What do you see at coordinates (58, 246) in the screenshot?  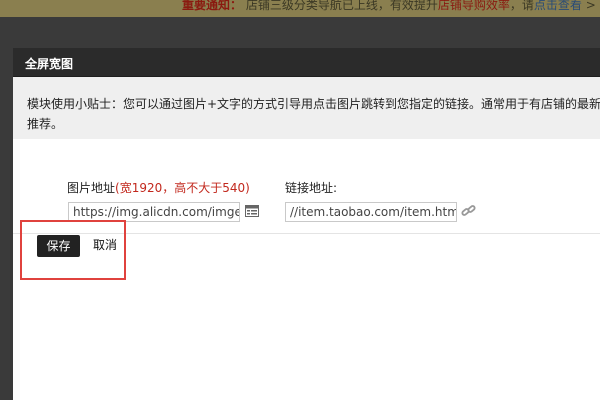 I see `save-button: 保存` at bounding box center [58, 246].